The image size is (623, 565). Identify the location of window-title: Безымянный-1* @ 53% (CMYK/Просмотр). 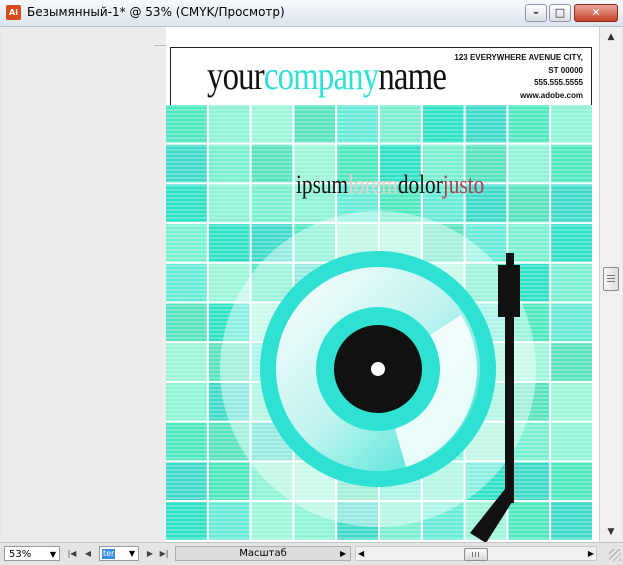
(156, 12).